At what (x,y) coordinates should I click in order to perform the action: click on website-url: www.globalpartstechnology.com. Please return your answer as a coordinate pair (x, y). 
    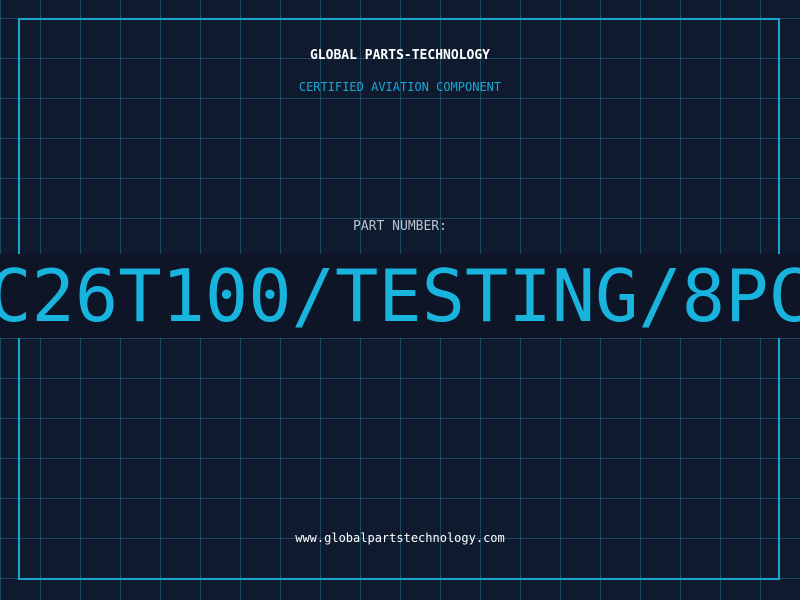
    Looking at the image, I should click on (400, 538).